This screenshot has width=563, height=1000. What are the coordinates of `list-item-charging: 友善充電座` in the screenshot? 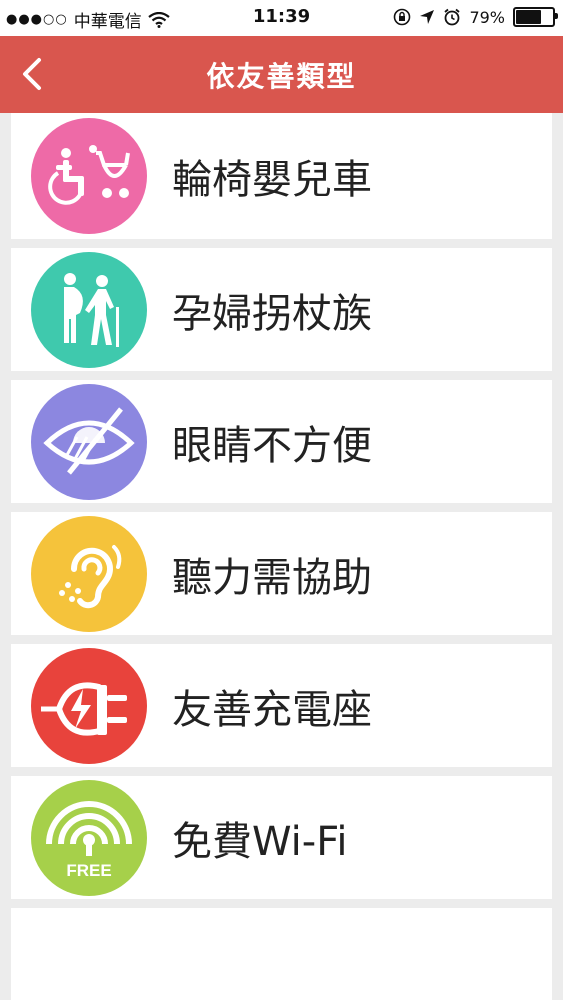 It's located at (281, 705).